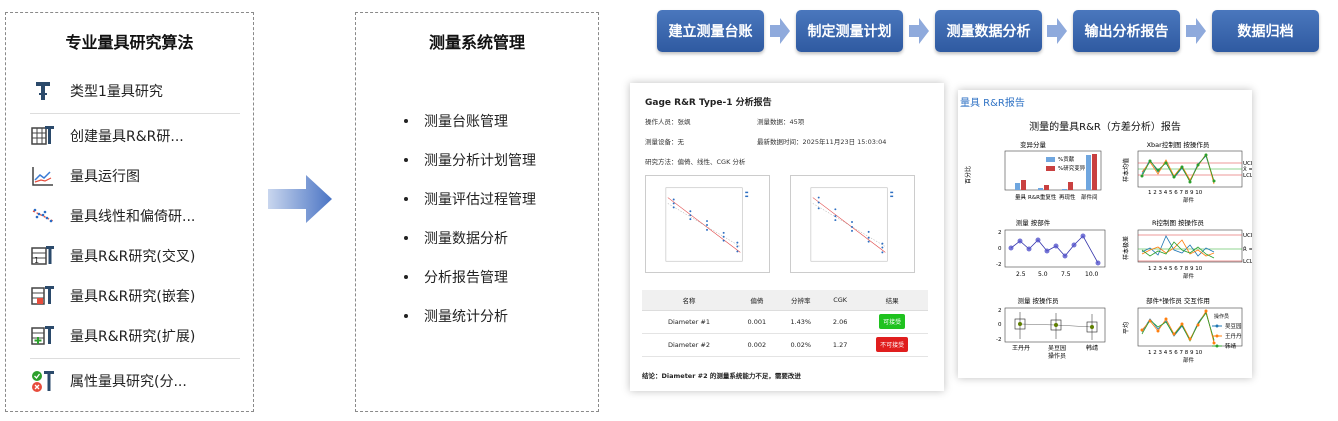 The height and width of the screenshot is (421, 1338). I want to click on by-operator-y0: 0, so click(1000, 325).